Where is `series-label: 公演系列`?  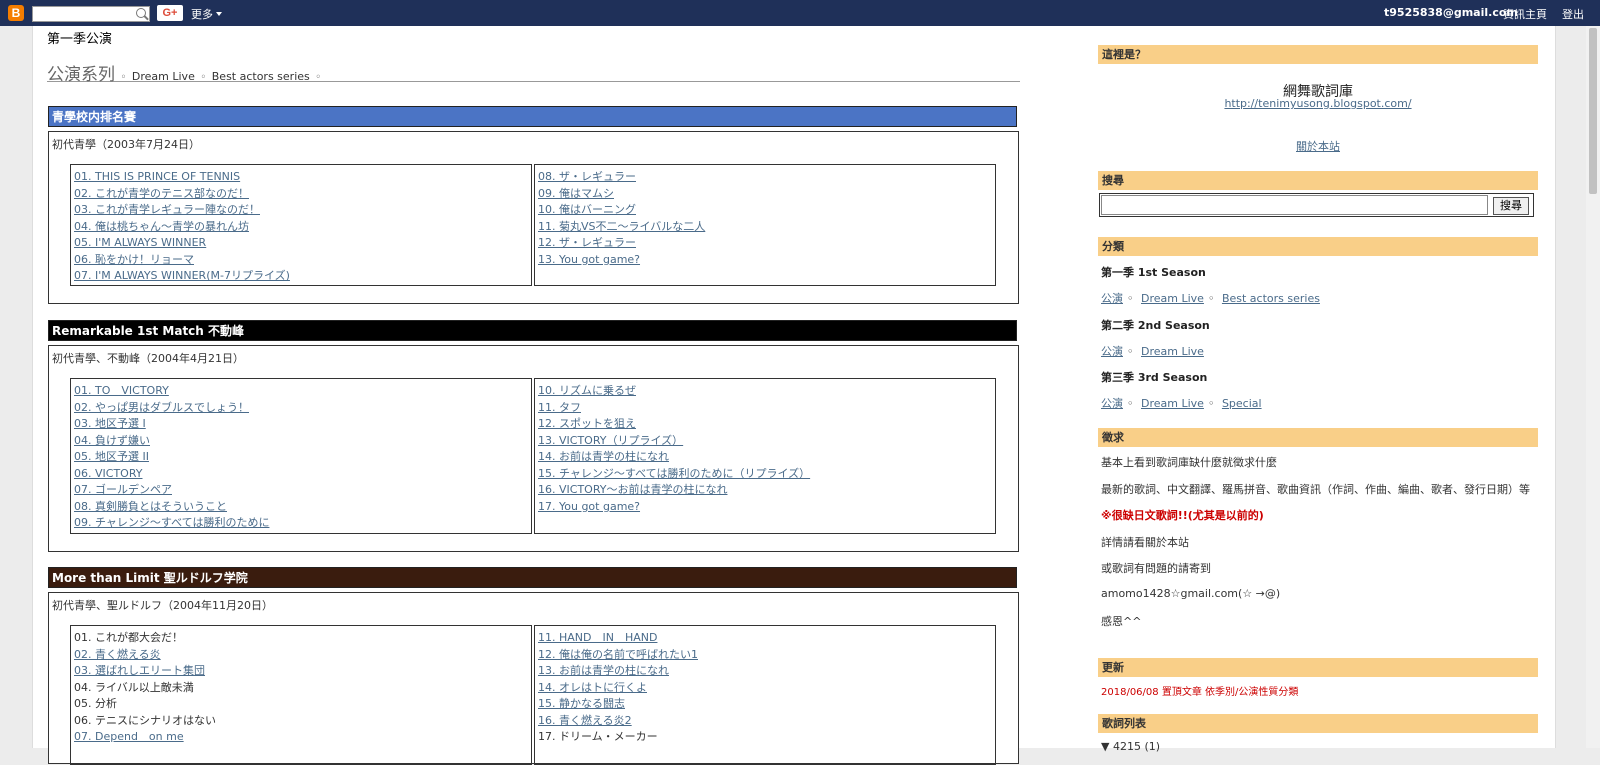 series-label: 公演系列 is located at coordinates (81, 75).